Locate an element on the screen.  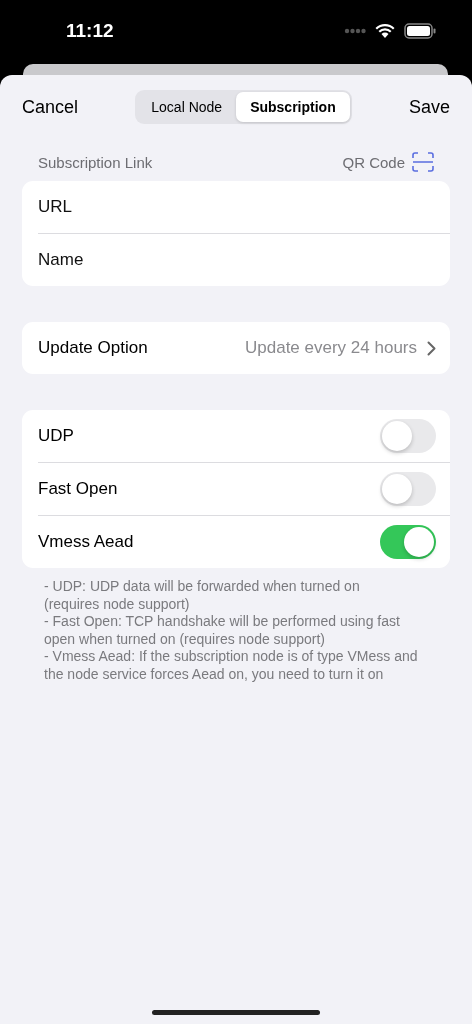
toggle-label: UDP is located at coordinates (56, 436).